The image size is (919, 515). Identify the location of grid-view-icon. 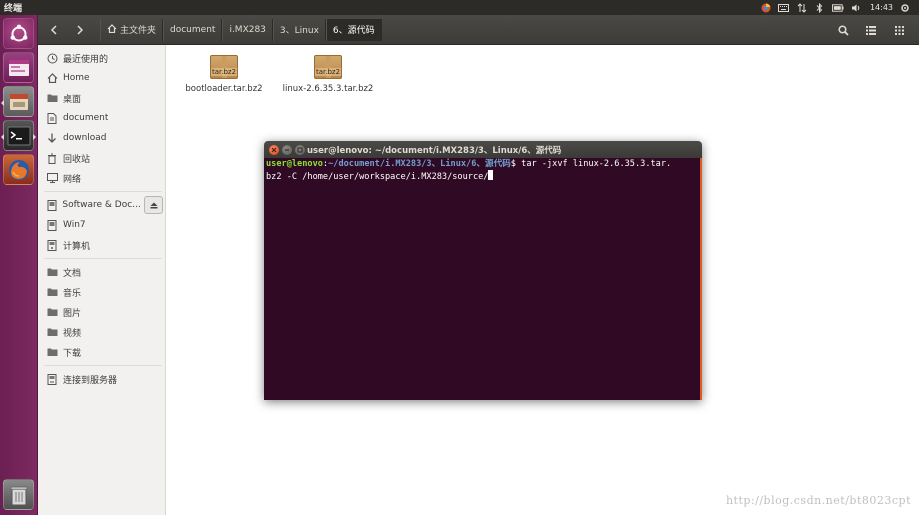
(899, 30).